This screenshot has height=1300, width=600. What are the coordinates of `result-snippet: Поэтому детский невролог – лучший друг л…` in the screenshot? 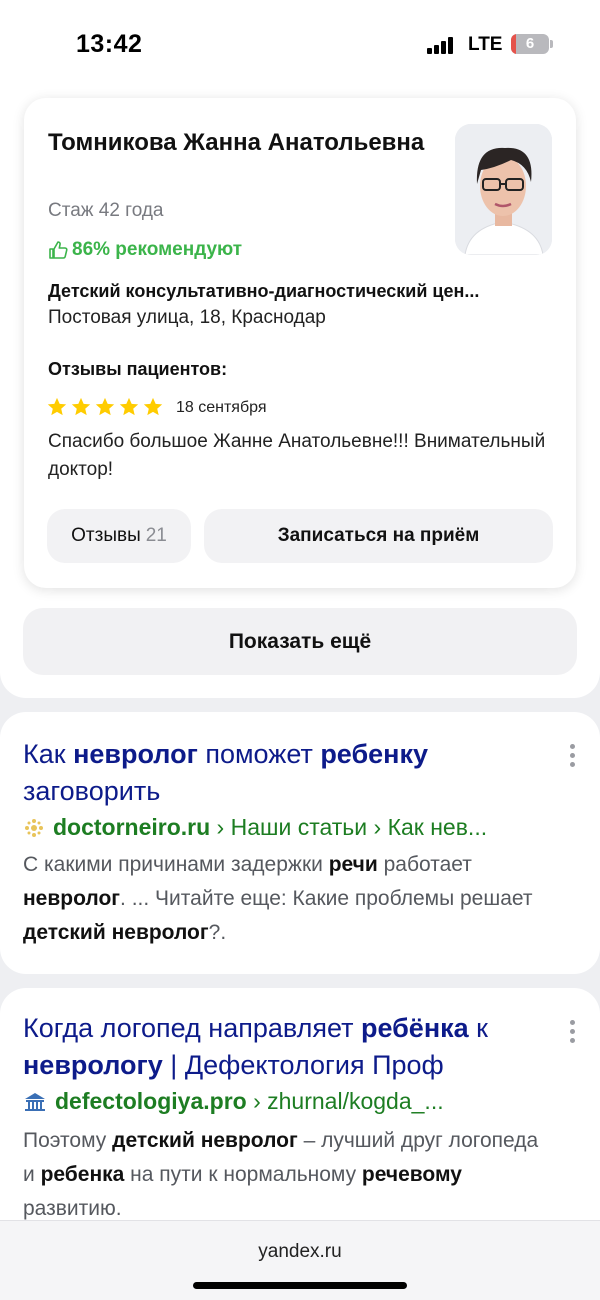 It's located at (288, 1175).